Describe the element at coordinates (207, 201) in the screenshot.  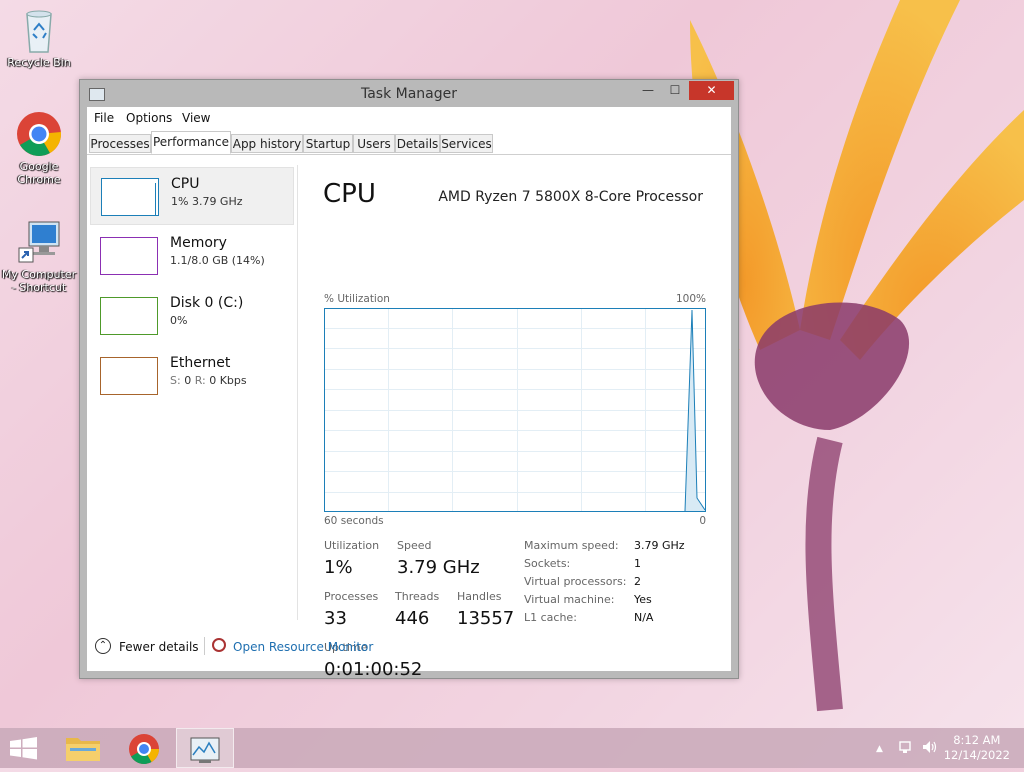
I see `sidebar-item-subtitle: 1% 3.79 GHz` at that location.